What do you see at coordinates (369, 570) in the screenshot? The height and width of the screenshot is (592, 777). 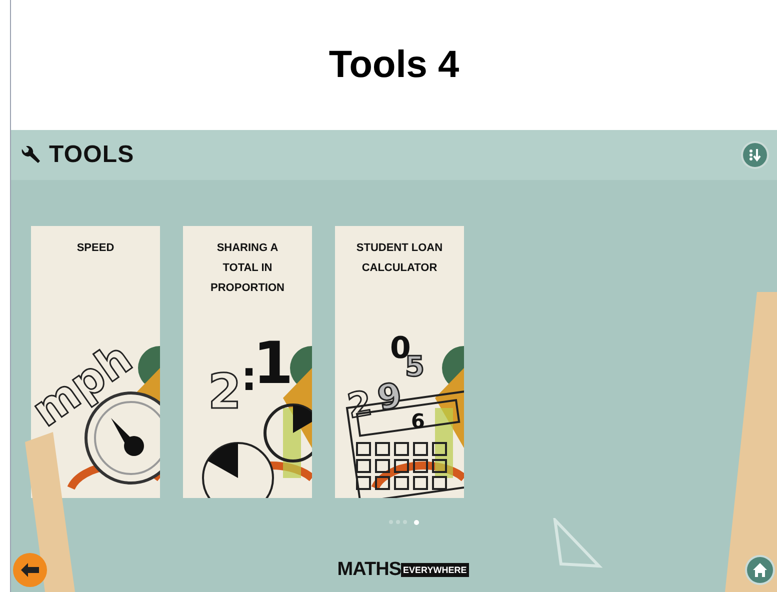 I see `logo-text: MATHS` at bounding box center [369, 570].